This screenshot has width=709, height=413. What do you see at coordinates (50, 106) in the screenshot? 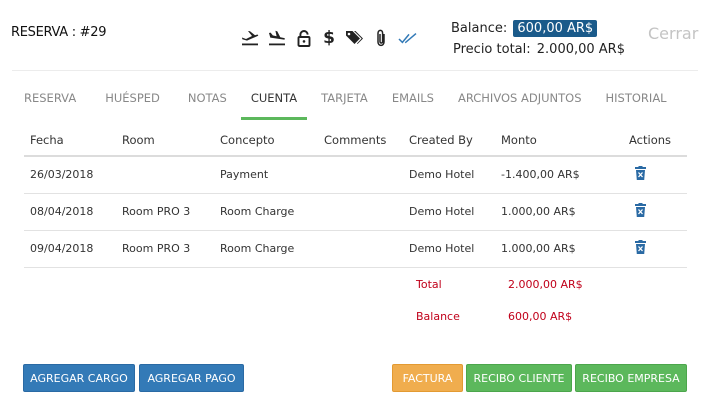
I see `tab-reserva: RESERVA` at bounding box center [50, 106].